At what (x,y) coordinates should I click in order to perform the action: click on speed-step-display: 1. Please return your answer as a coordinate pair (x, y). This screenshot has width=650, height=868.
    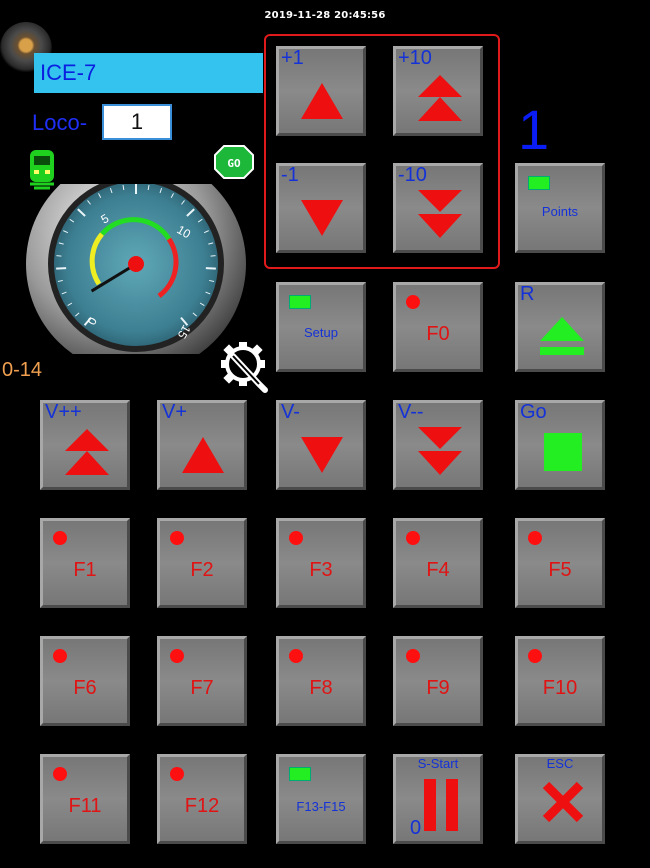
    Looking at the image, I should click on (534, 129).